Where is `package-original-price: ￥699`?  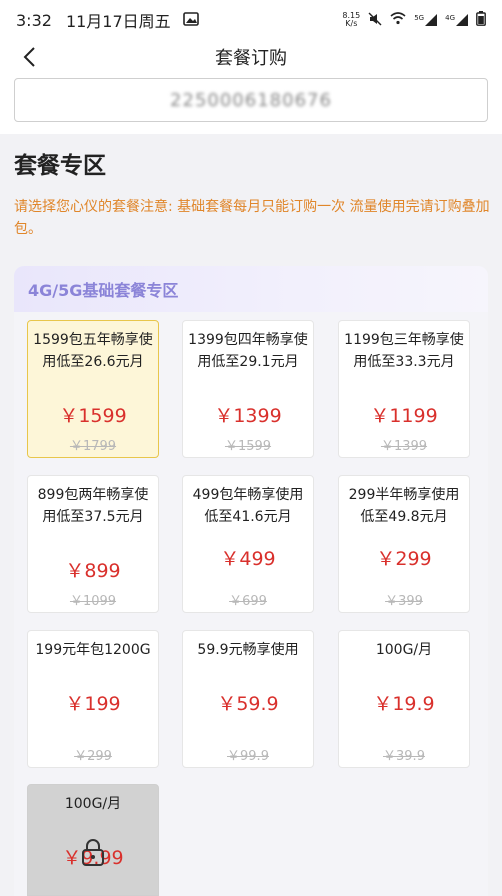
package-original-price: ￥699 is located at coordinates (248, 601).